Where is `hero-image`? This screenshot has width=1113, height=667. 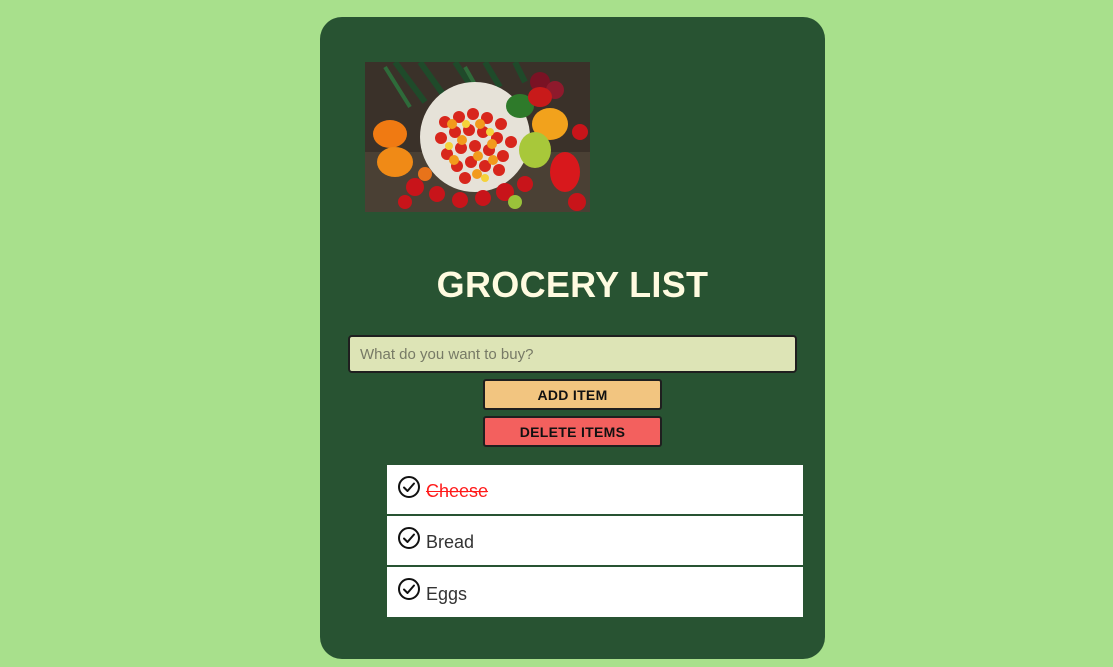 hero-image is located at coordinates (477, 137).